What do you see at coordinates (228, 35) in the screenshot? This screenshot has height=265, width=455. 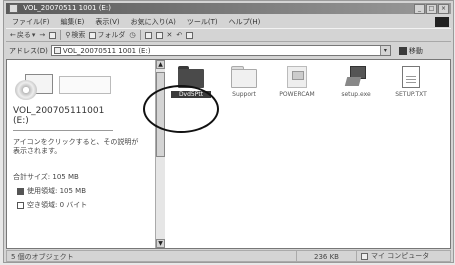 I see `toolbar: ← 戻る ▾ → ⚲ 検索 フォルダ ◷ ✕ ↶` at bounding box center [228, 35].